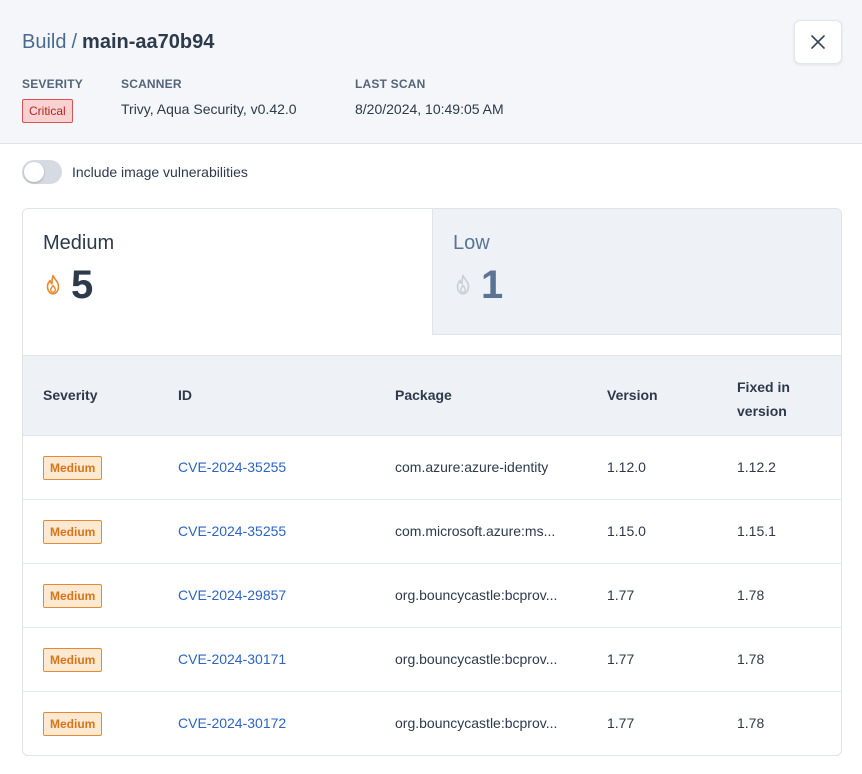  What do you see at coordinates (160, 172) in the screenshot?
I see `toggle-label: Include image vulnerabilities` at bounding box center [160, 172].